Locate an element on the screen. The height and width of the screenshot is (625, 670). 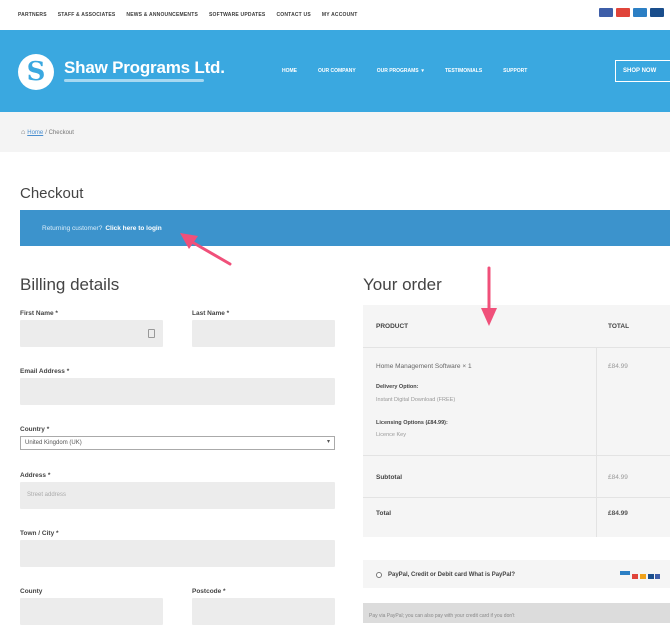
logo-s-icon: S is located at coordinates (36, 72).